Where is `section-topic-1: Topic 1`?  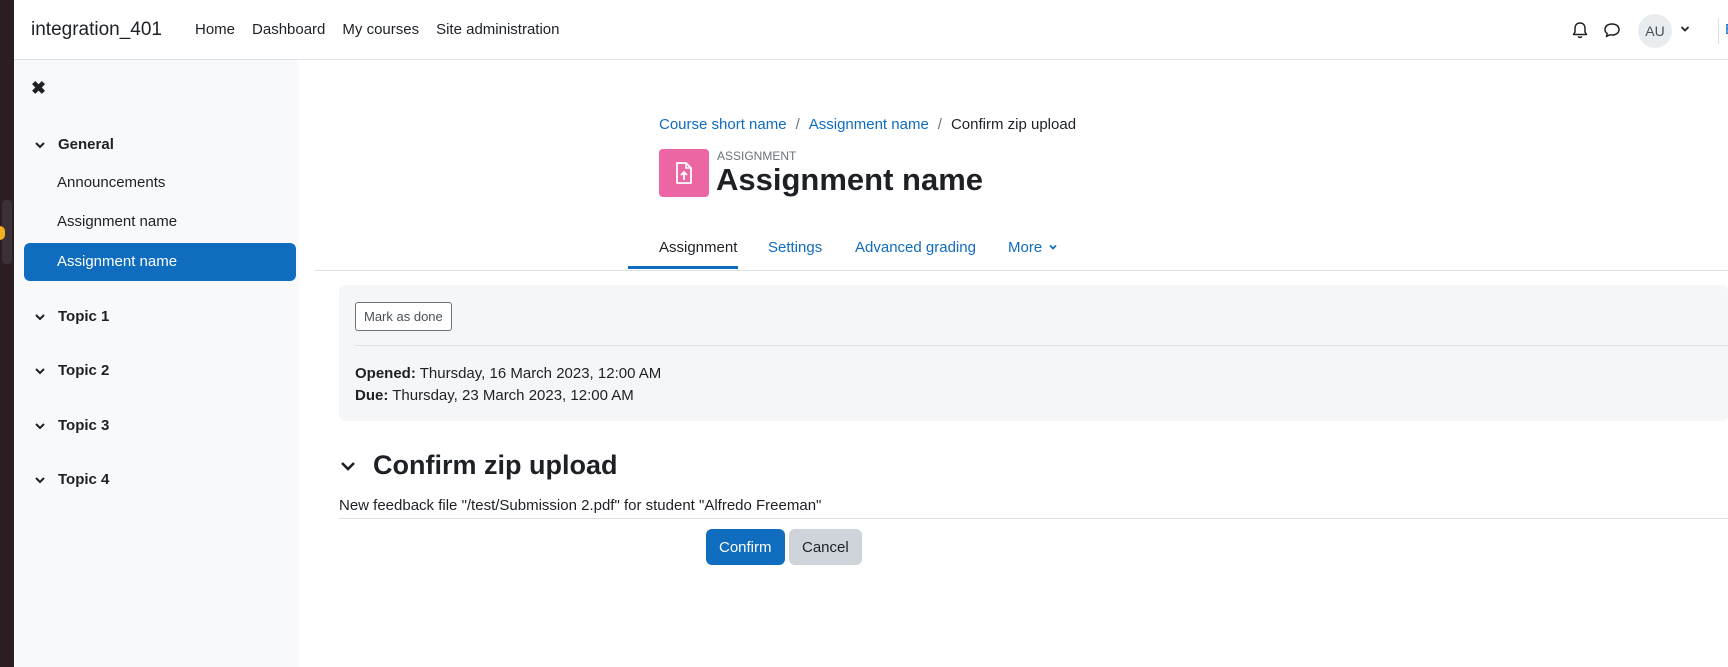 section-topic-1: Topic 1 is located at coordinates (71, 316).